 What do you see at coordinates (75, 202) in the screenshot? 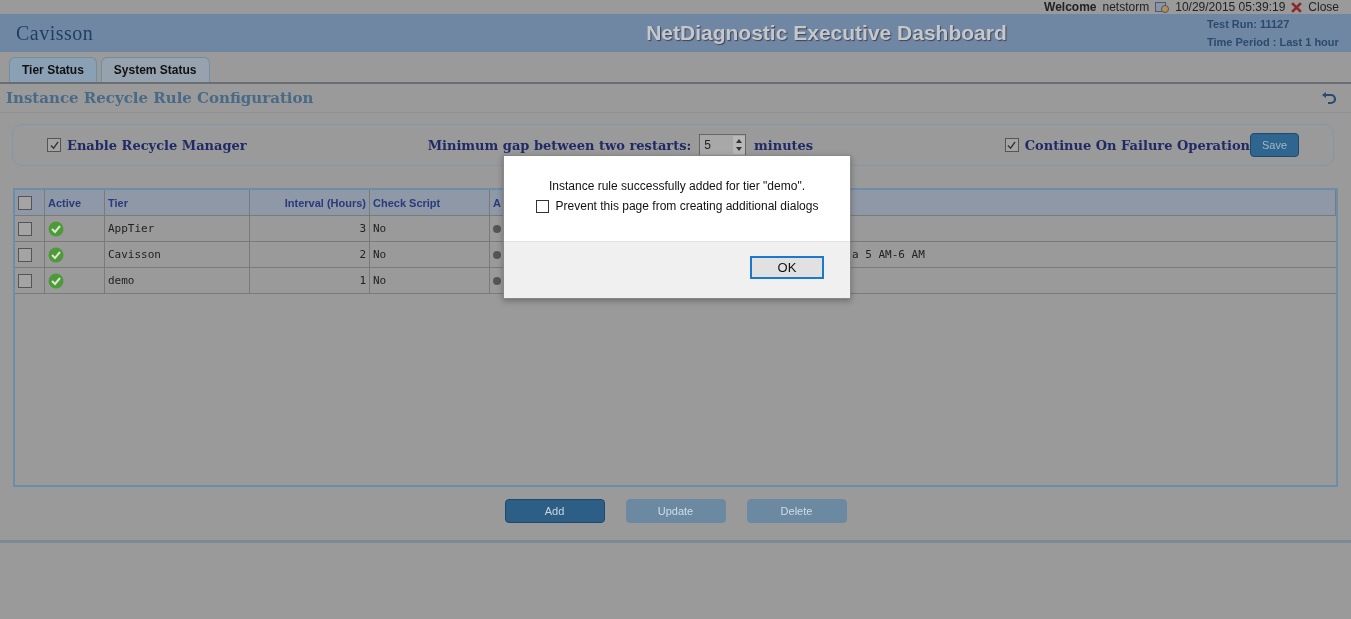
I see `column-header: Active` at bounding box center [75, 202].